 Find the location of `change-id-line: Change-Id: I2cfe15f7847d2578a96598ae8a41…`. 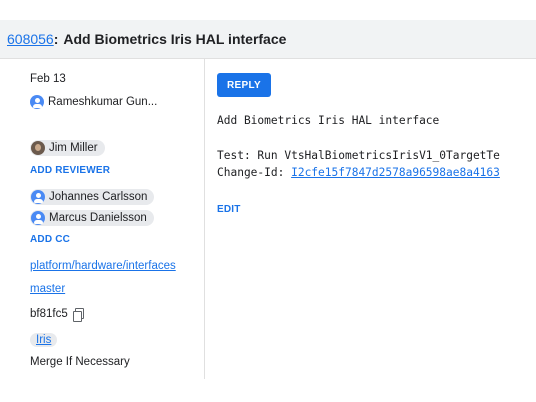

change-id-line: Change-Id: I2cfe15f7847d2578a96598ae8a41… is located at coordinates (358, 172).